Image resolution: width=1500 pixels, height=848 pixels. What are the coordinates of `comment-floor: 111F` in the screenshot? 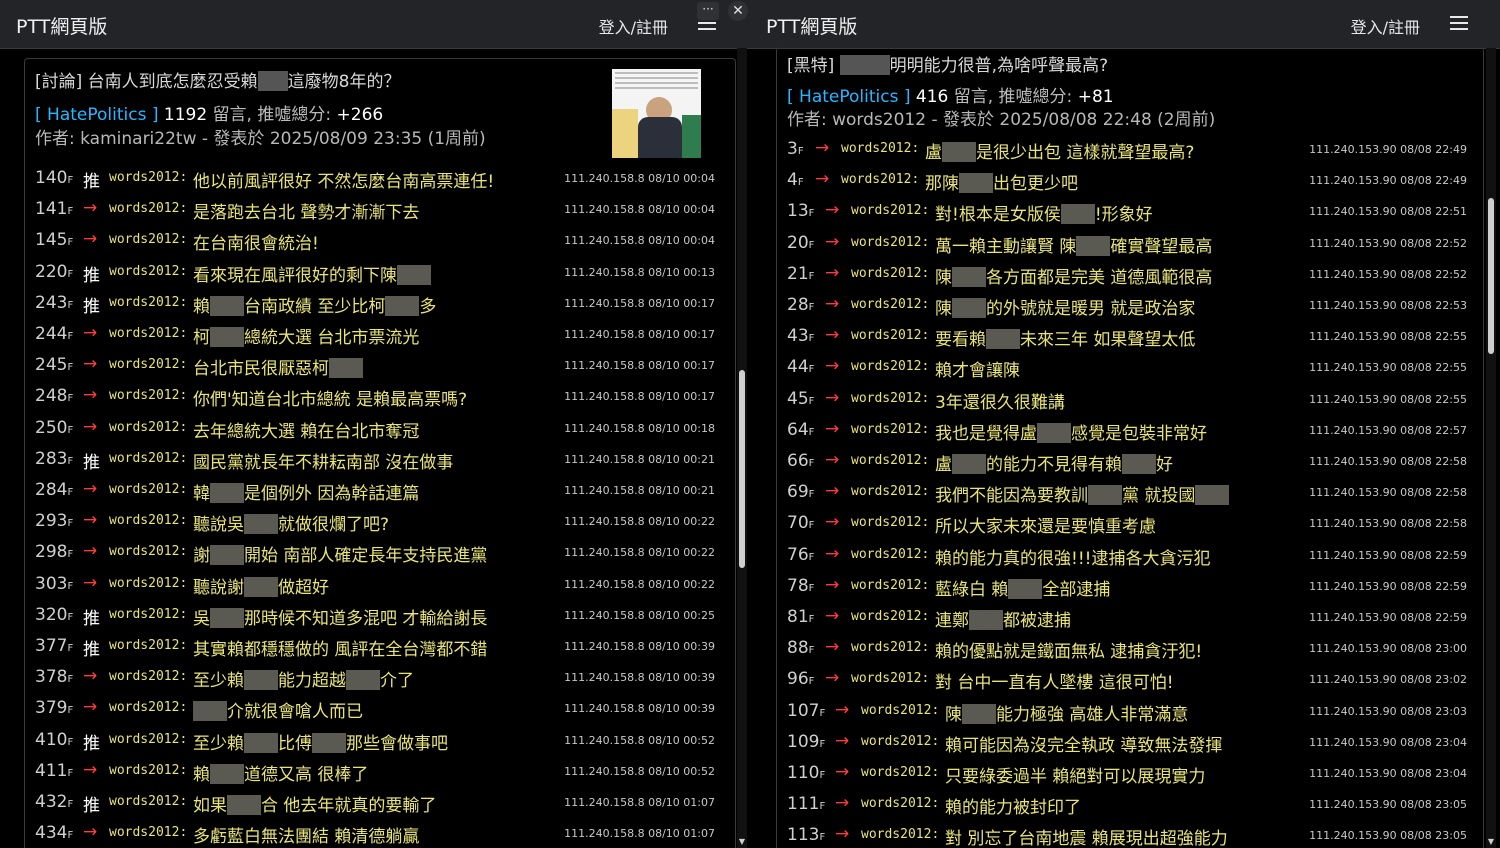 It's located at (806, 804).